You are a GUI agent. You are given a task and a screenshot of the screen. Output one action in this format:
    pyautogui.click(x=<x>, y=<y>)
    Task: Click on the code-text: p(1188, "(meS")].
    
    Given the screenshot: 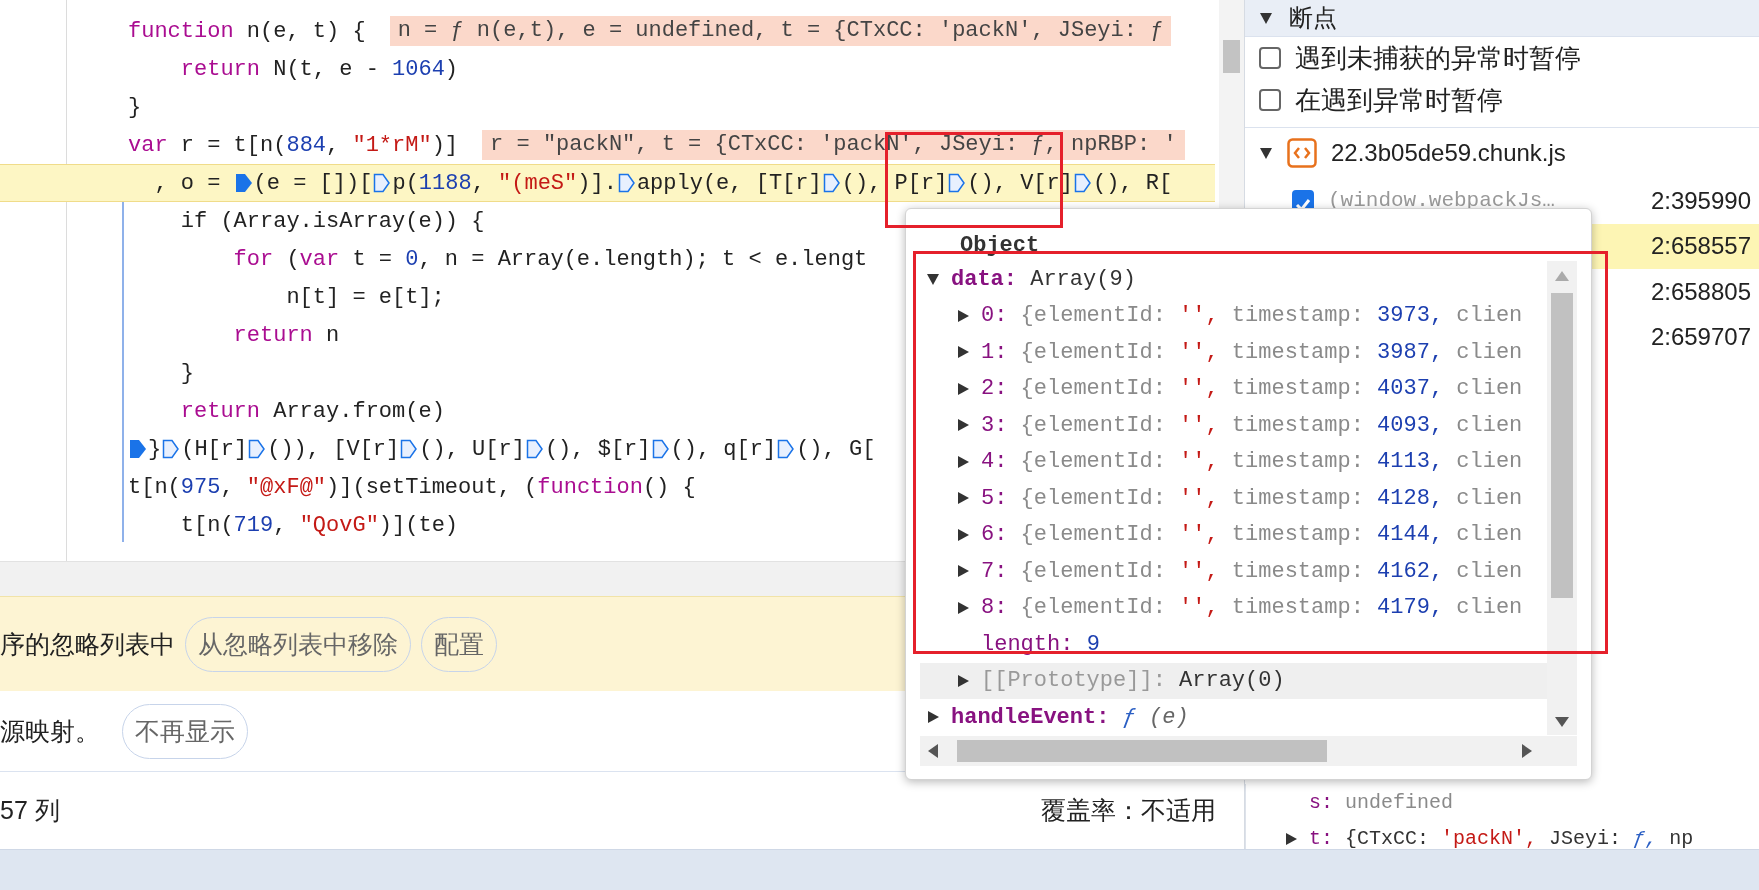 What is the action you would take?
    pyautogui.click(x=504, y=183)
    